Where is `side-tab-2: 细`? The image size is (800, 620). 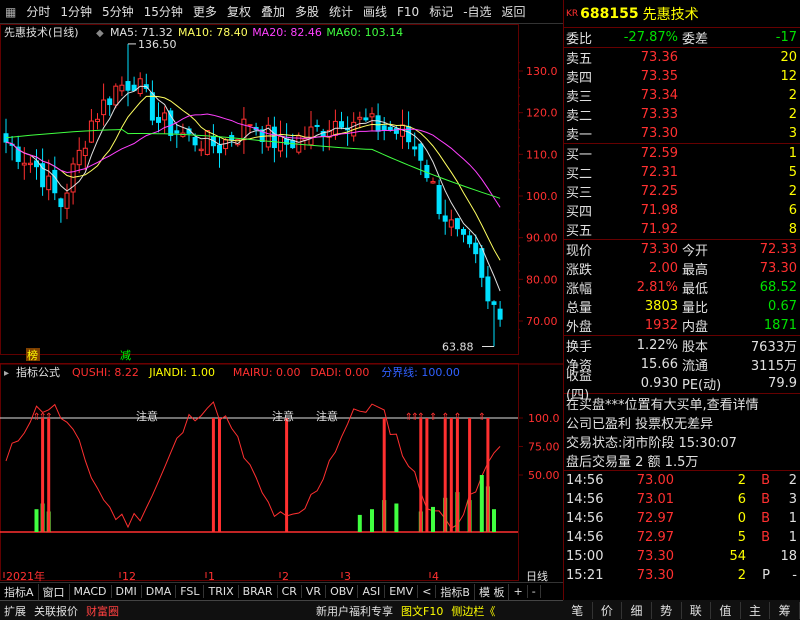
side-tab-2: 细 is located at coordinates (637, 610).